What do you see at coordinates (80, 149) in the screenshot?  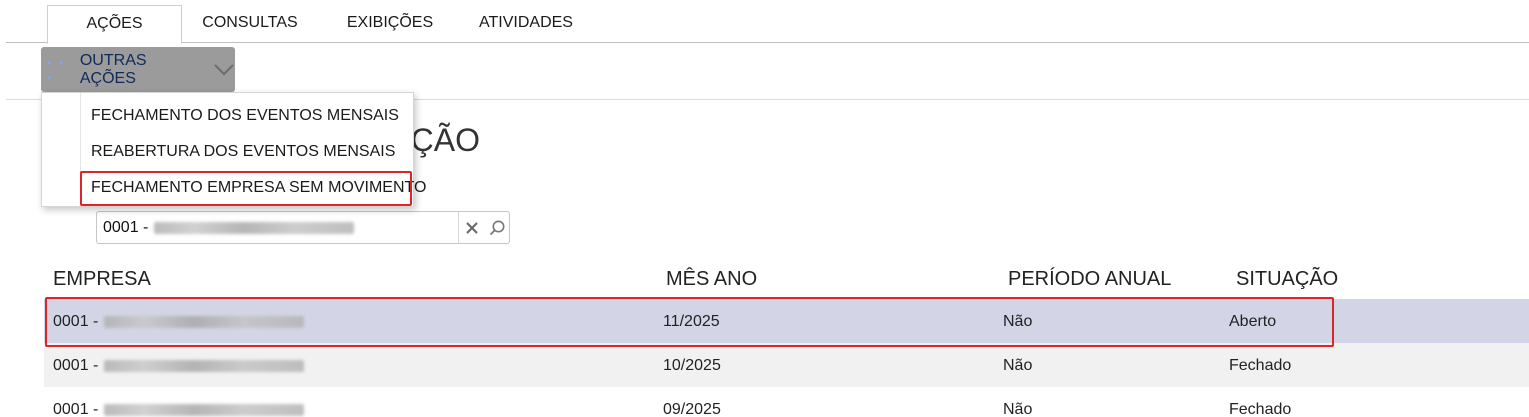 I see `menu-gutter` at bounding box center [80, 149].